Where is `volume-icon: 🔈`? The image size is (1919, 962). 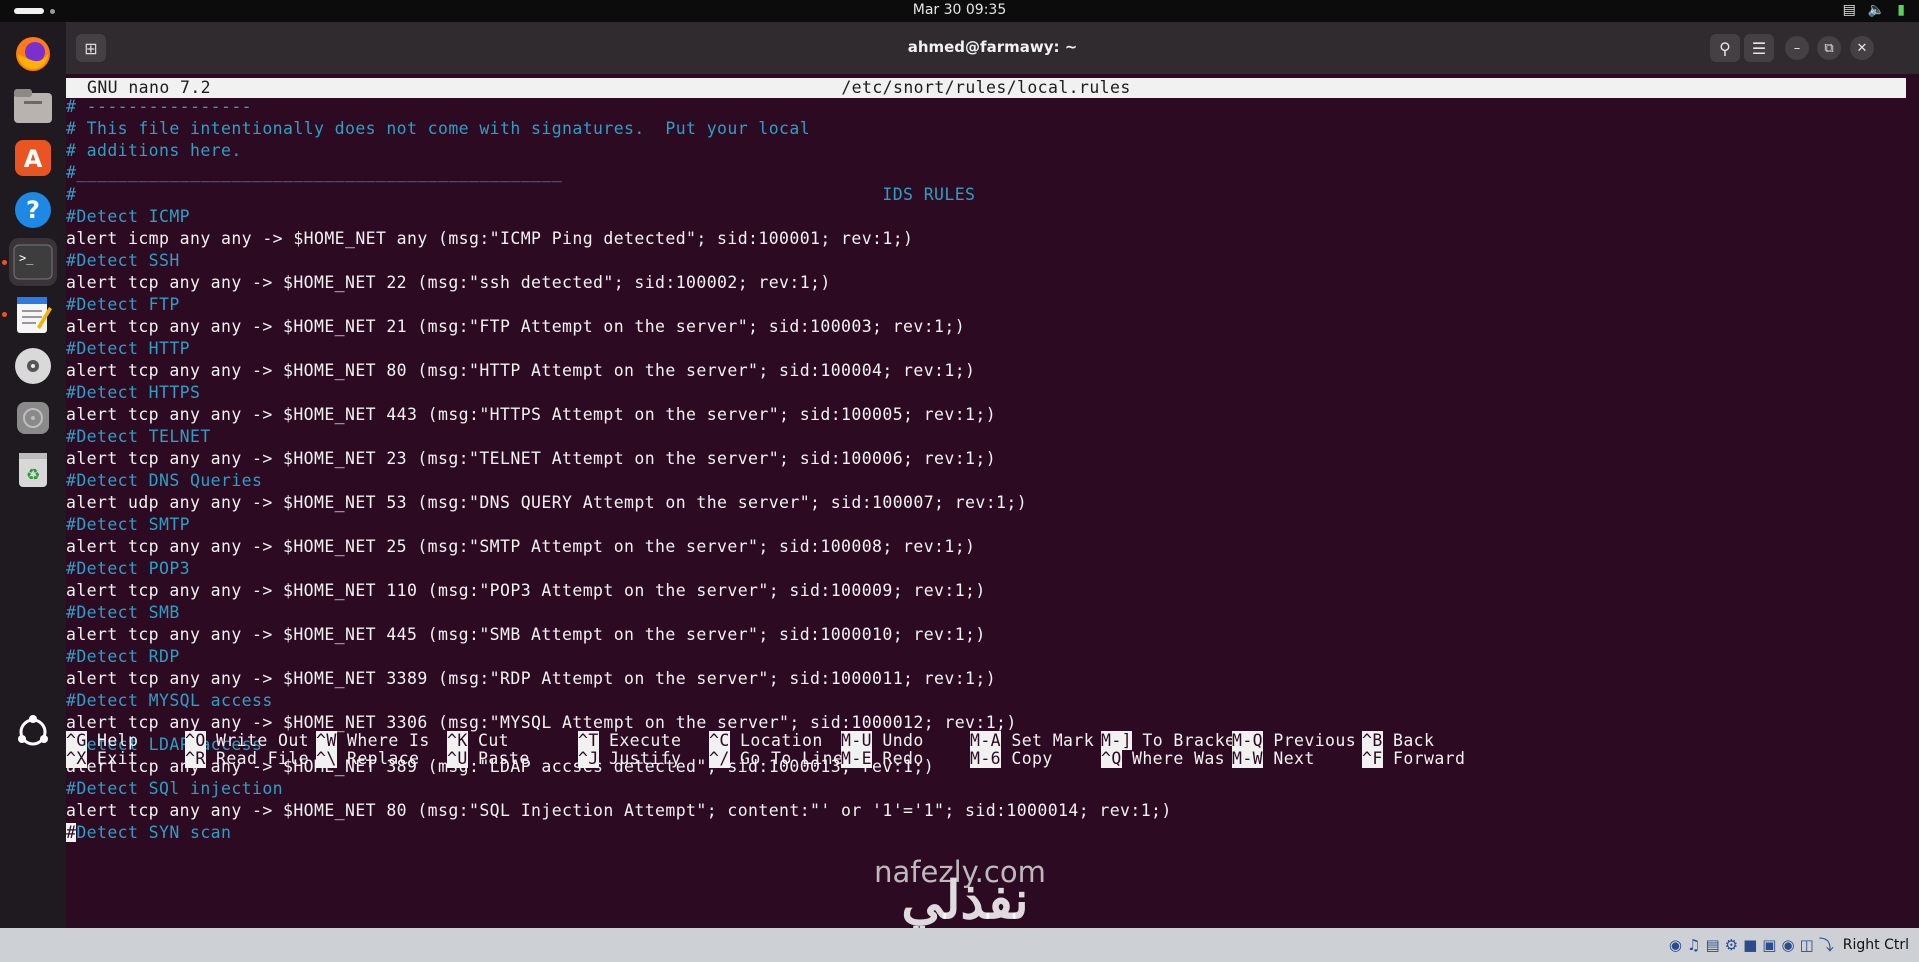
volume-icon: 🔈 is located at coordinates (1876, 10).